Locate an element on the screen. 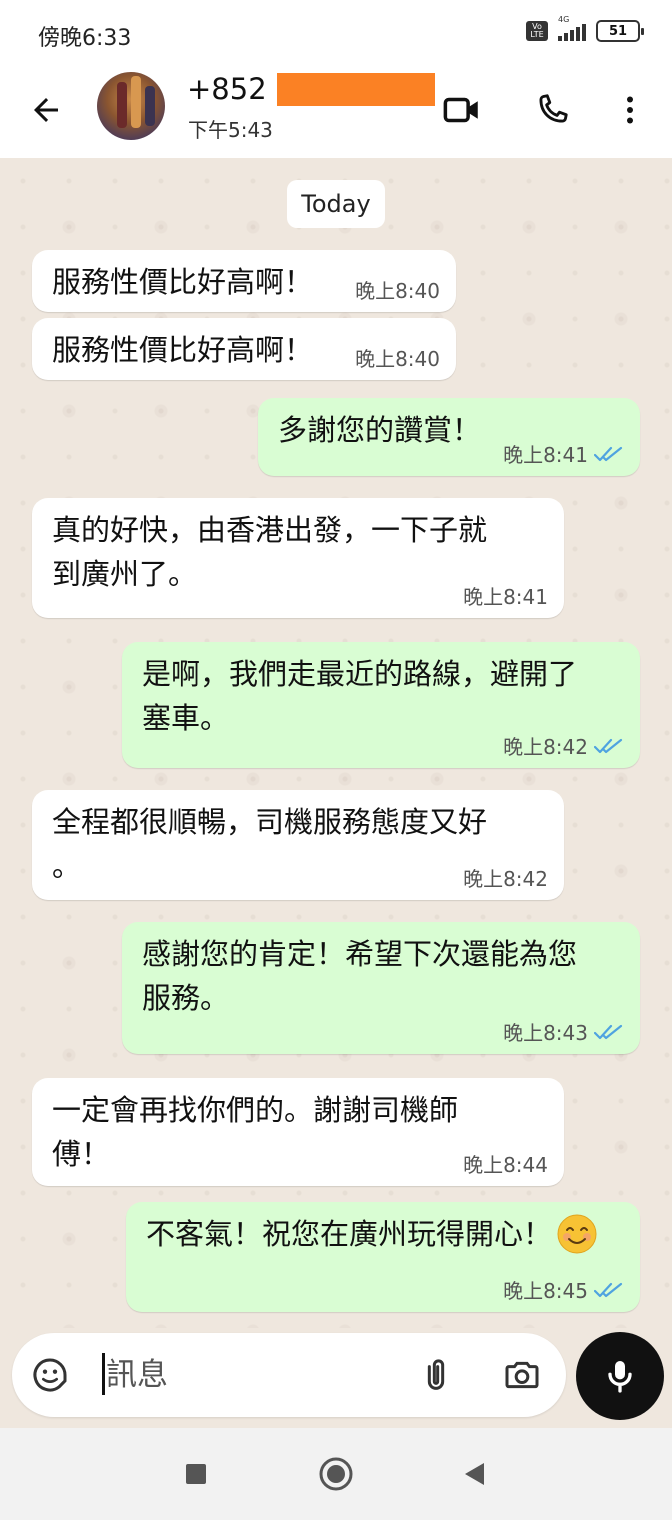 This screenshot has width=672, height=1520. arrow-left-icon is located at coordinates (46, 110).